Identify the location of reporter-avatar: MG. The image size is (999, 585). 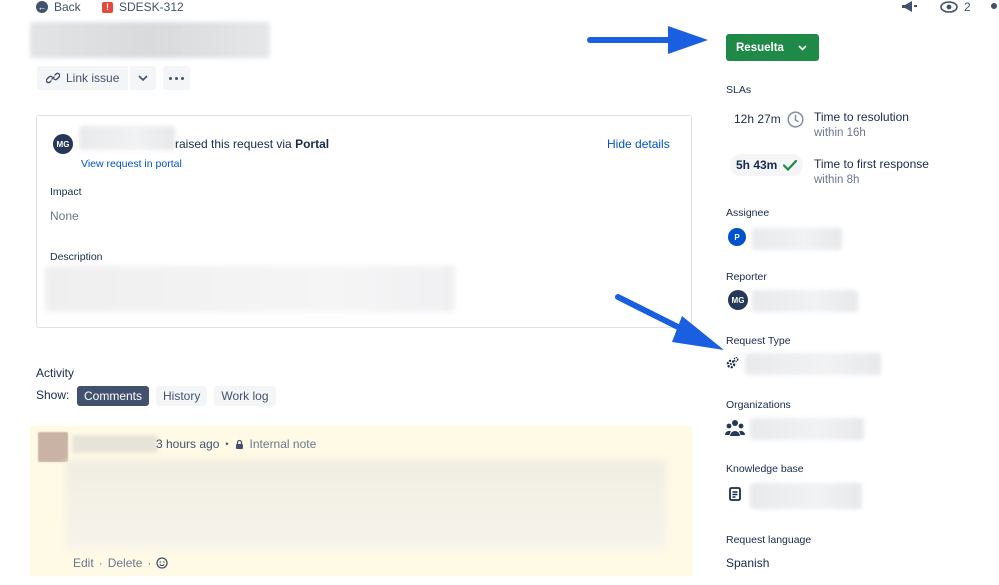
(63, 144).